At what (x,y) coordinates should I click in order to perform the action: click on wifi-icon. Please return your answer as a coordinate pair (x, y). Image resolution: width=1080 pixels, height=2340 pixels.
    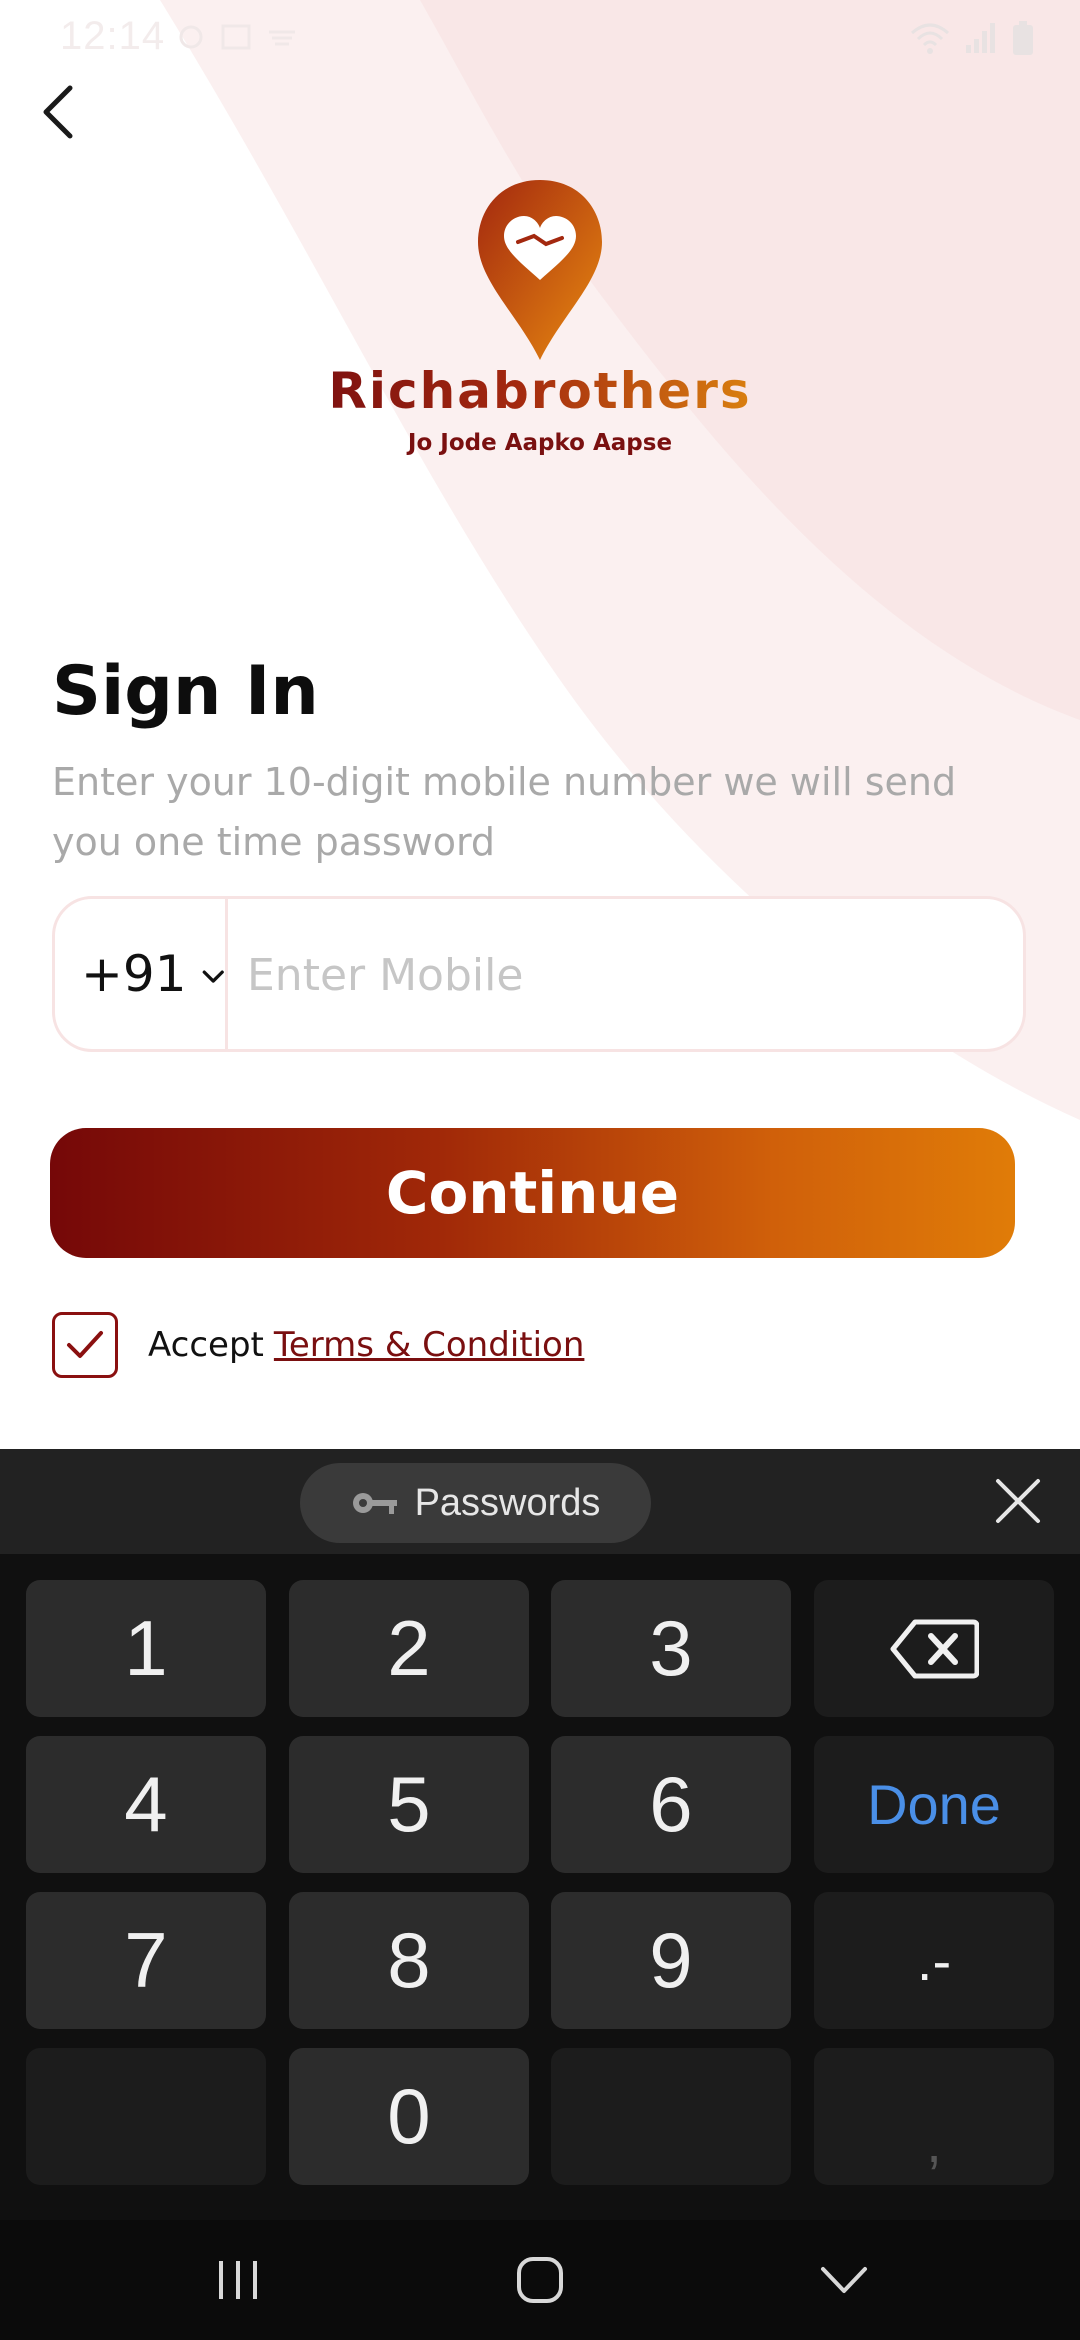
    Looking at the image, I should click on (930, 38).